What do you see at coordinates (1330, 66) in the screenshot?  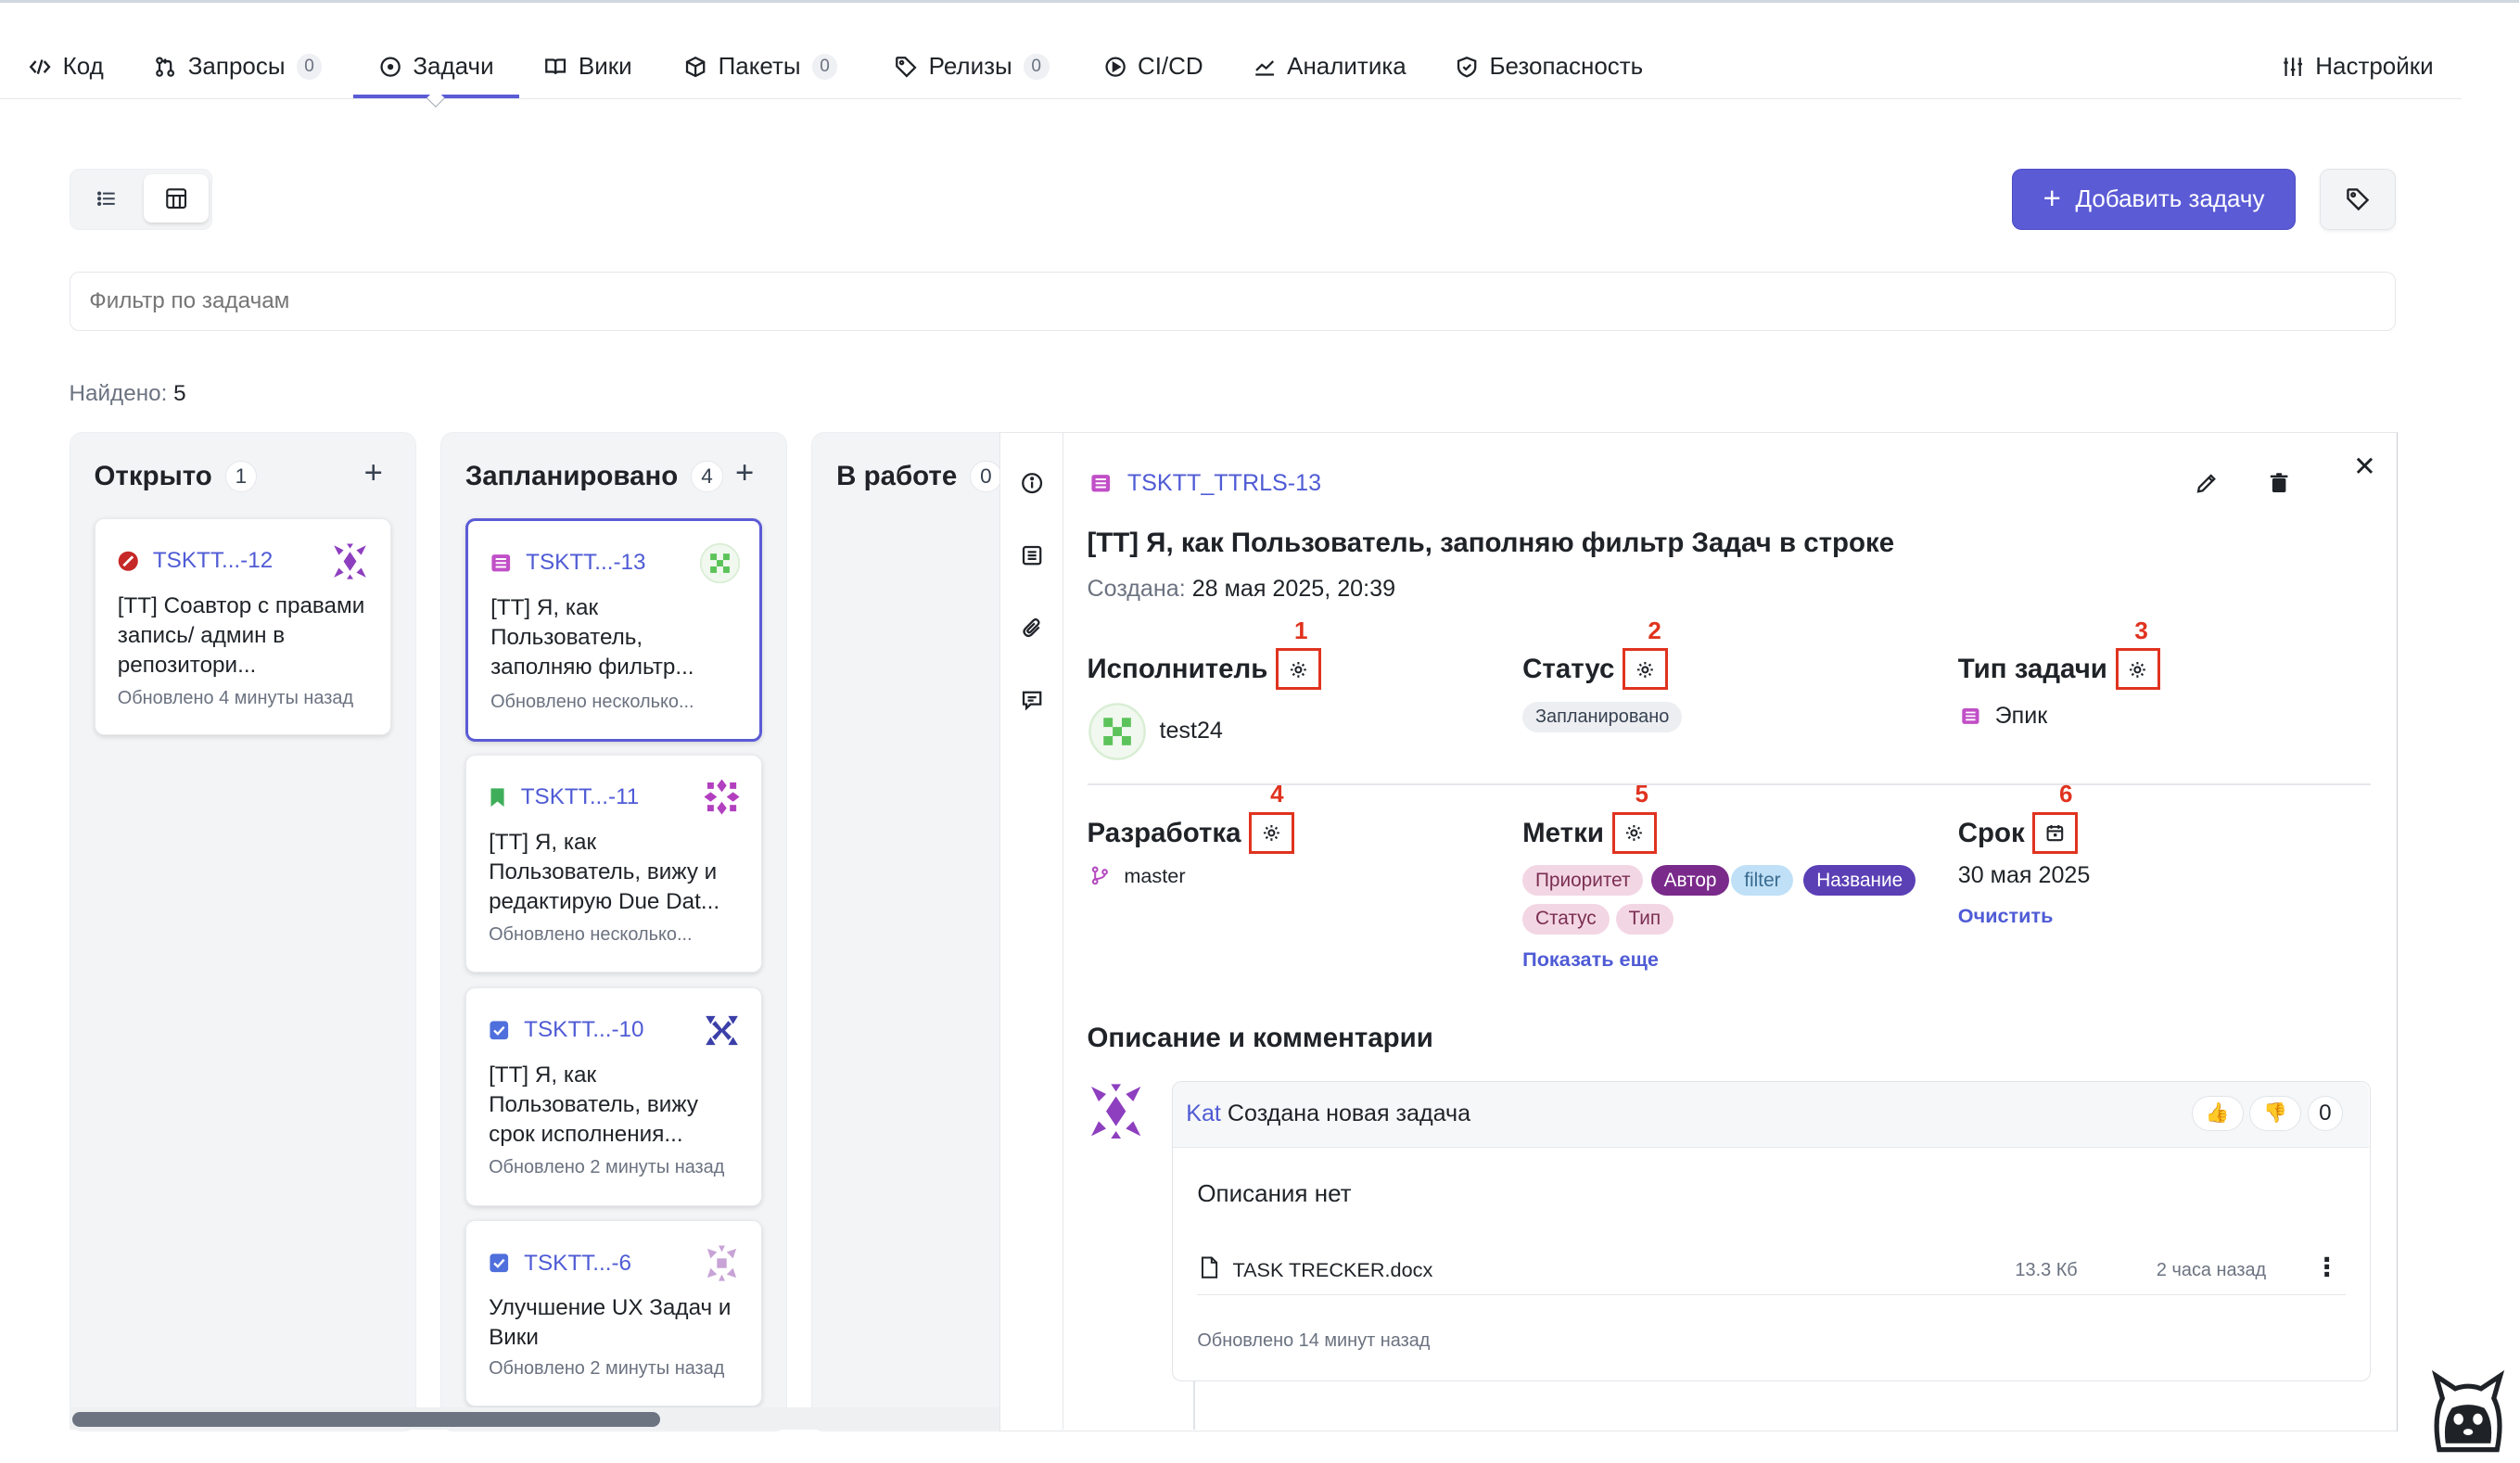 I see `tab-analytics: Аналитика` at bounding box center [1330, 66].